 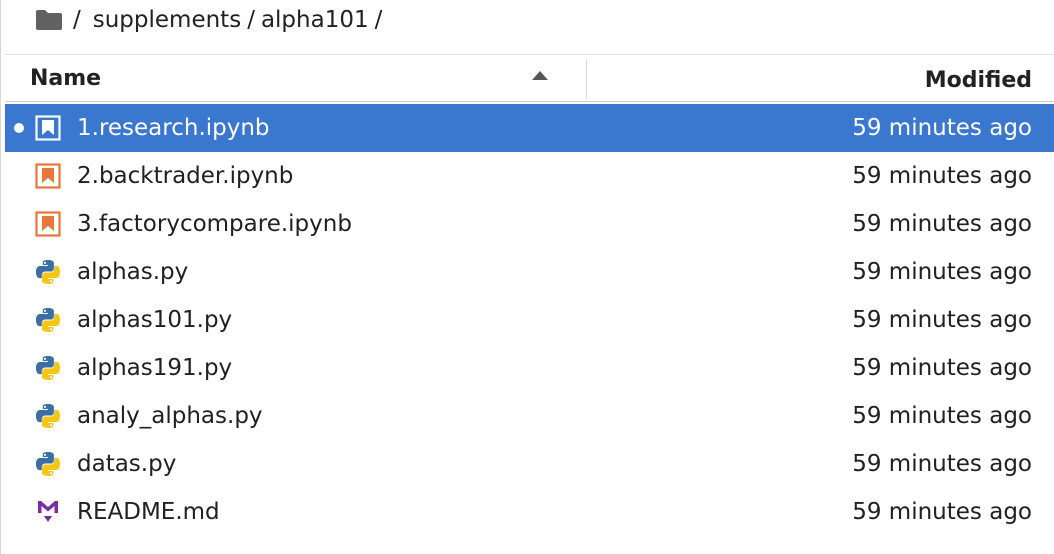 What do you see at coordinates (127, 464) in the screenshot?
I see `file-name: datas.py` at bounding box center [127, 464].